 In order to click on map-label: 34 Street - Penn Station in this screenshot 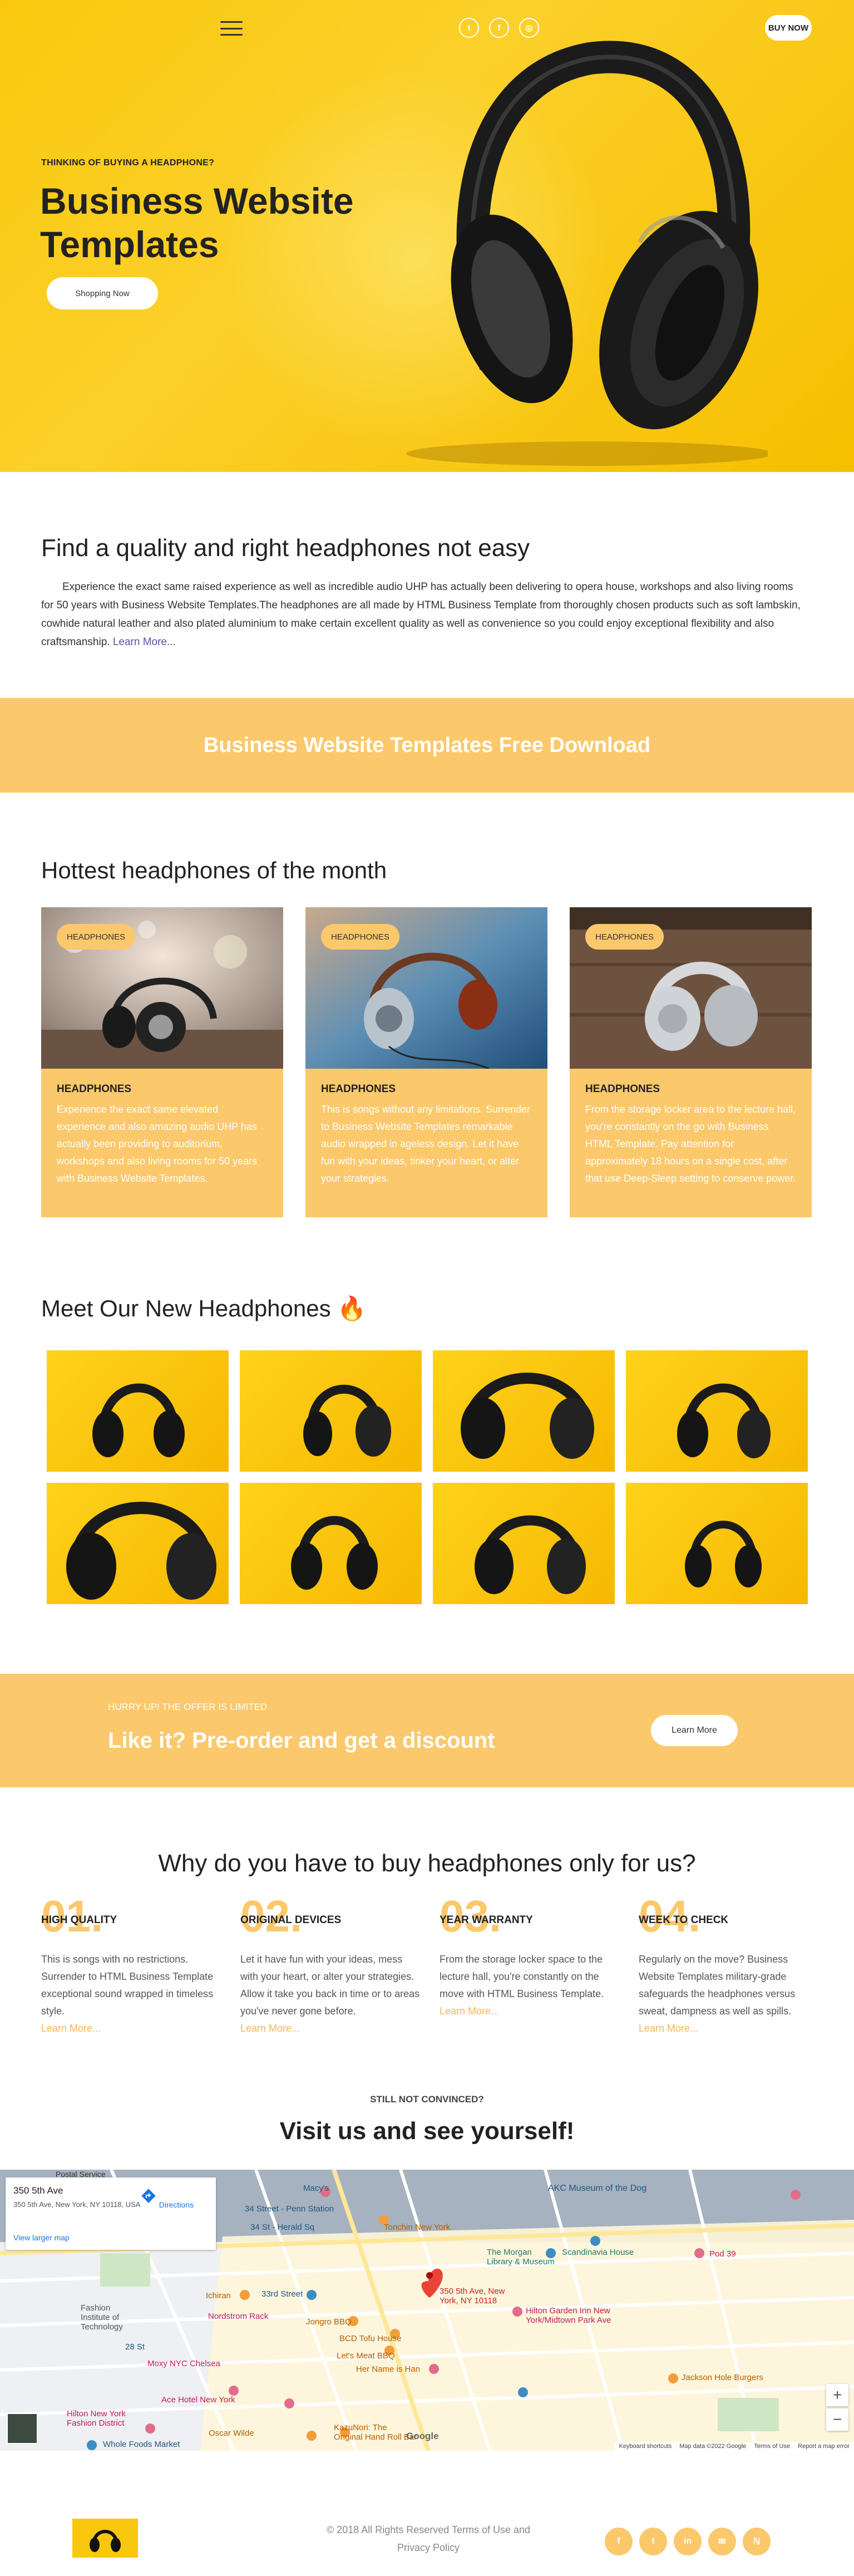, I will do `click(289, 2209)`.